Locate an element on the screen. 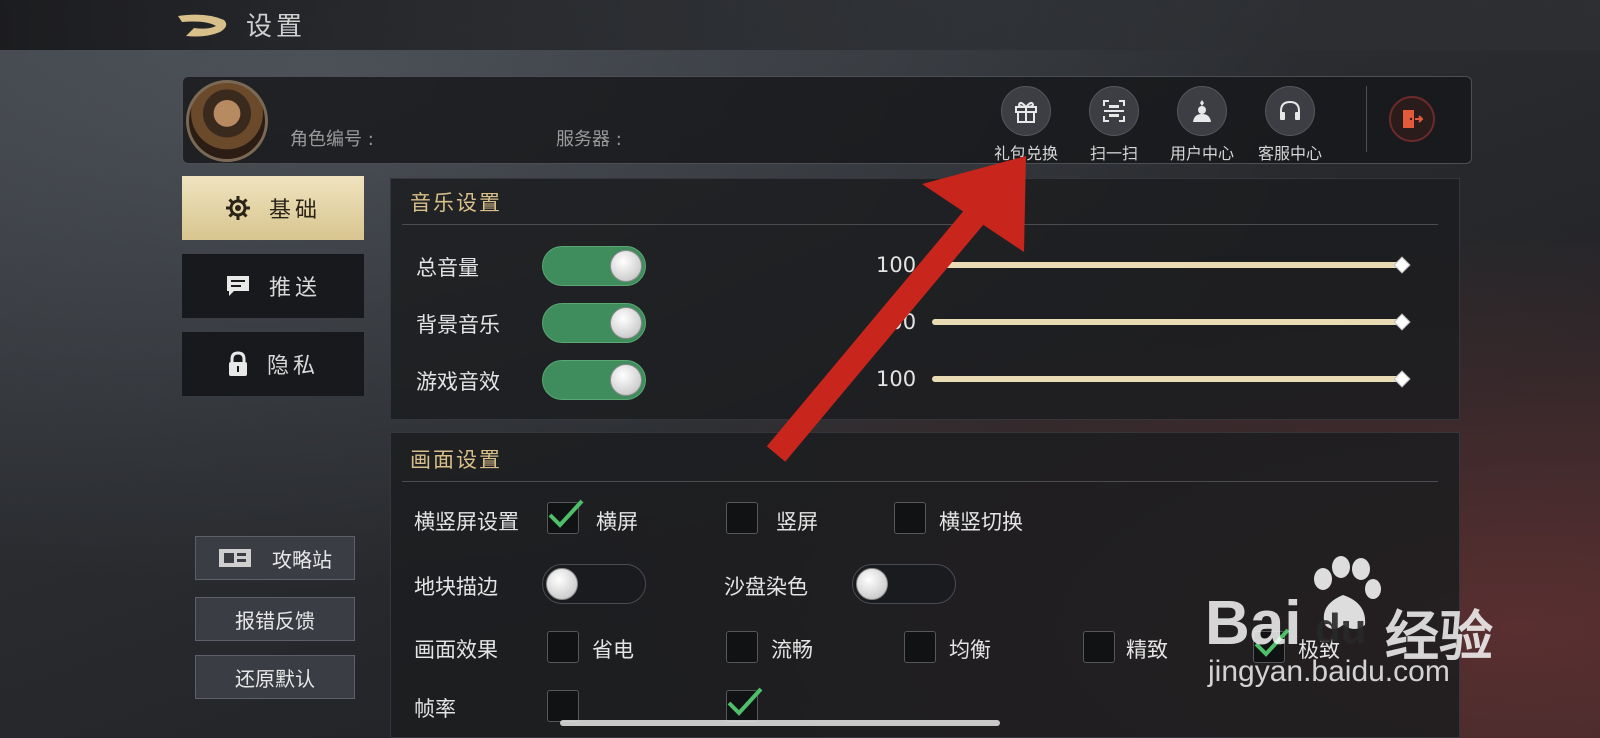 The height and width of the screenshot is (738, 1600). reset-default-button: 还原默认 is located at coordinates (275, 677).